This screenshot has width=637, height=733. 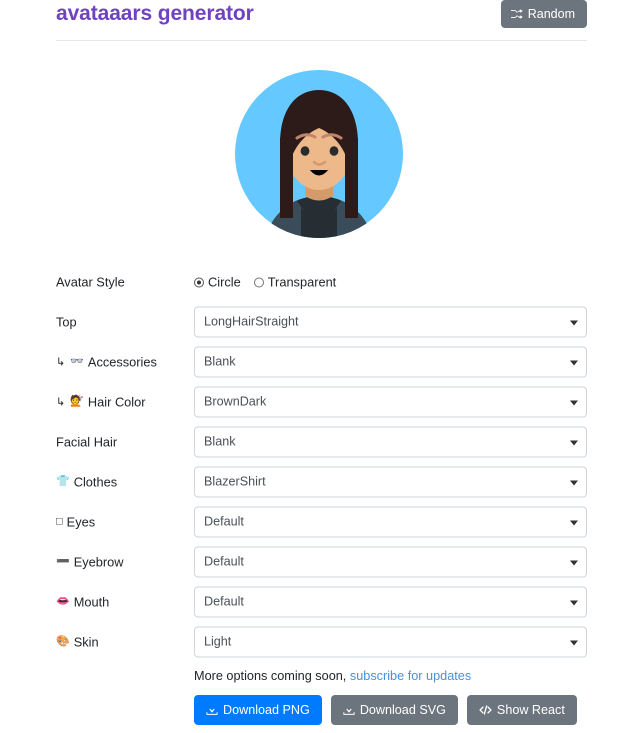 I want to click on field-accessories: Blank, so click(x=390, y=362).